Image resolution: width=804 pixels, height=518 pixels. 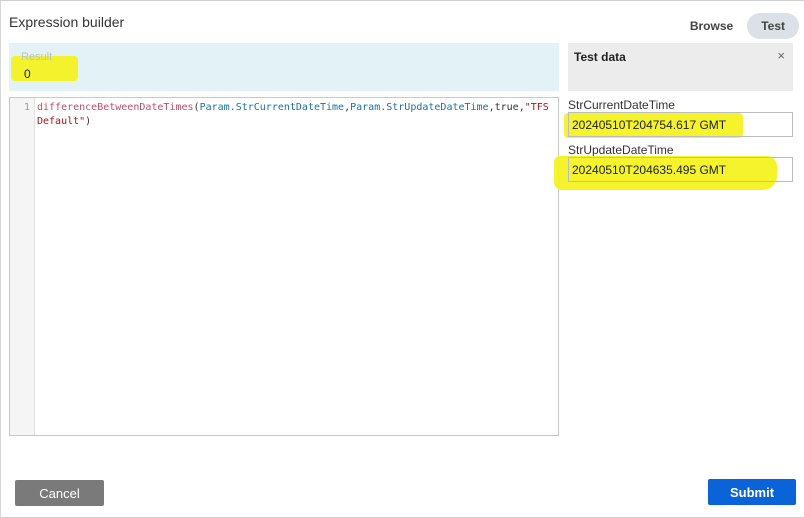 What do you see at coordinates (680, 169) in the screenshot?
I see `update-datetime-input` at bounding box center [680, 169].